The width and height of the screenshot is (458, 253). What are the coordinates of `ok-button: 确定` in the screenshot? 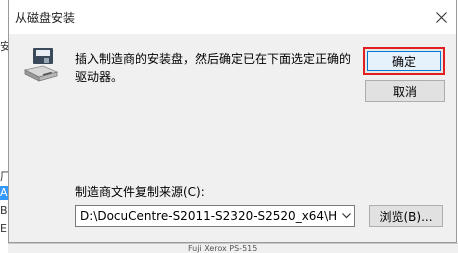 It's located at (404, 61).